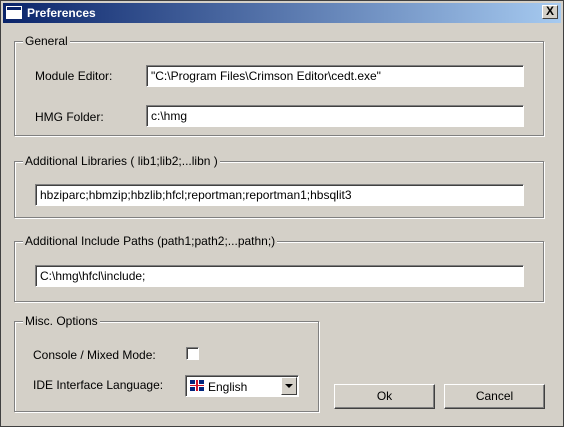 The image size is (564, 427). Describe the element at coordinates (61, 13) in the screenshot. I see `window-title: Preferences` at that location.